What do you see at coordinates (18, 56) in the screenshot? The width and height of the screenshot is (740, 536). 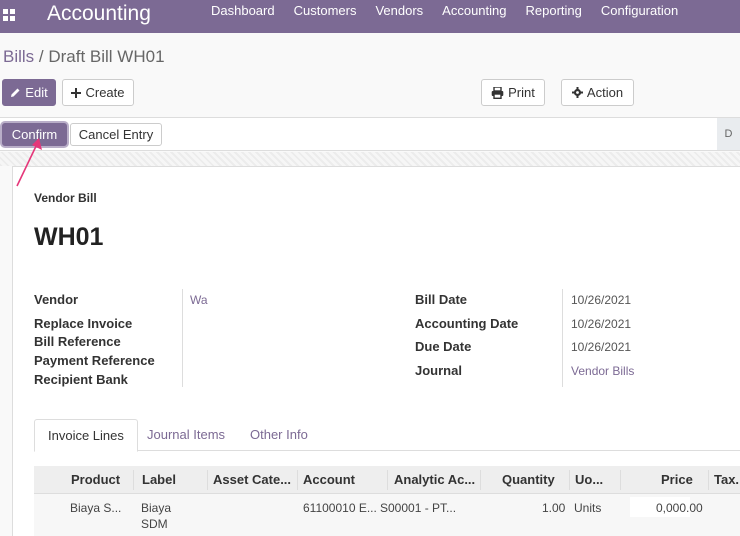 I see `breadcrumb-bills-link: Bills` at bounding box center [18, 56].